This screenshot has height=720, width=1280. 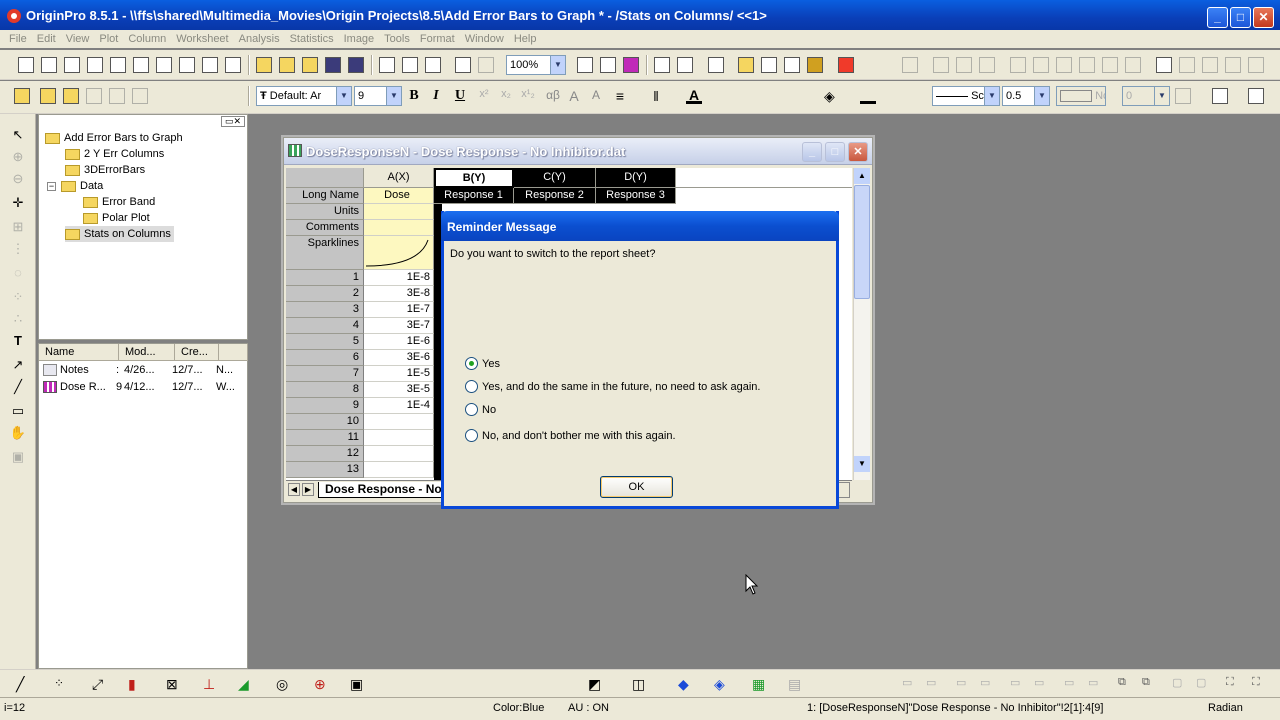 What do you see at coordinates (769, 65) in the screenshot?
I see `command-window-icon` at bounding box center [769, 65].